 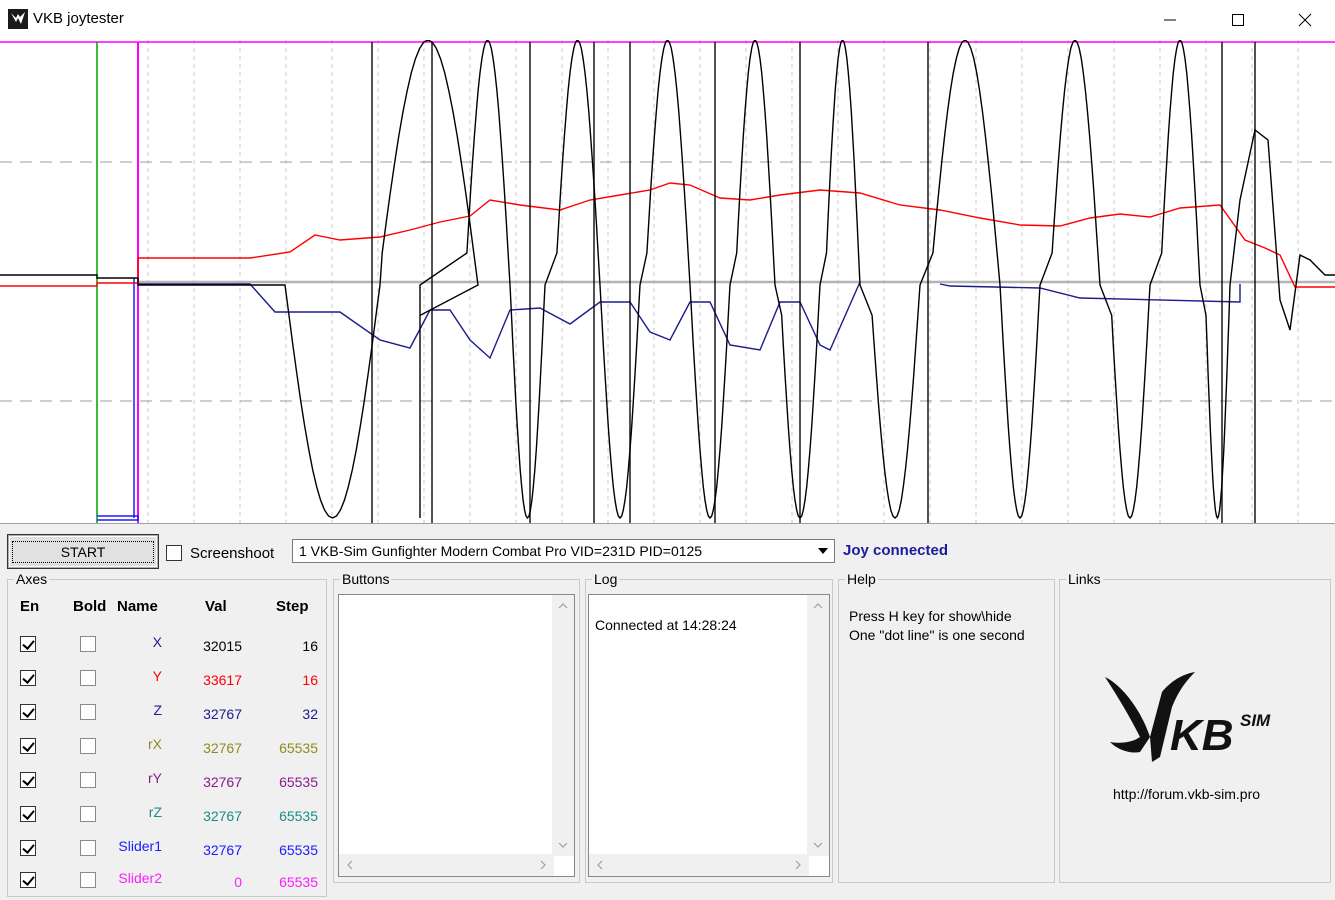 I want to click on axes-header-val: Val, so click(x=216, y=606).